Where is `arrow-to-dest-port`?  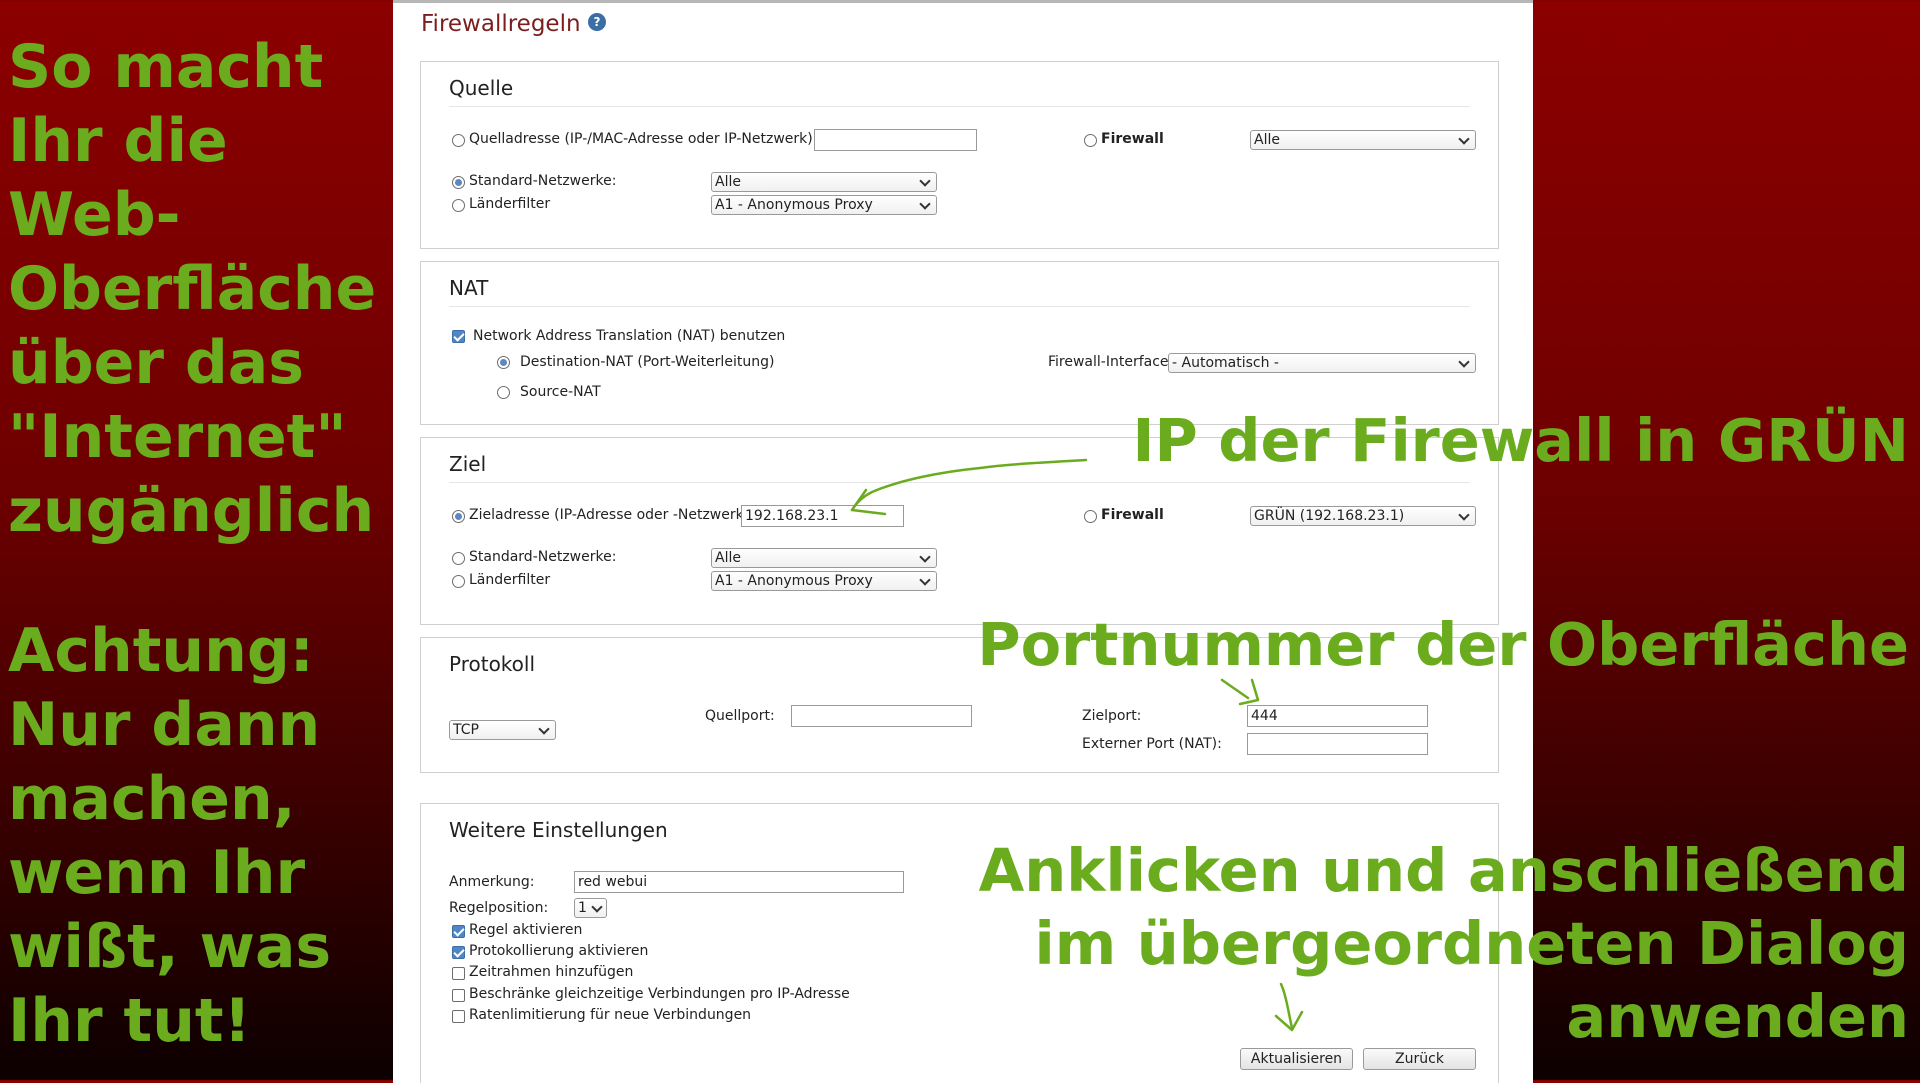
arrow-to-dest-port is located at coordinates (1235, 689).